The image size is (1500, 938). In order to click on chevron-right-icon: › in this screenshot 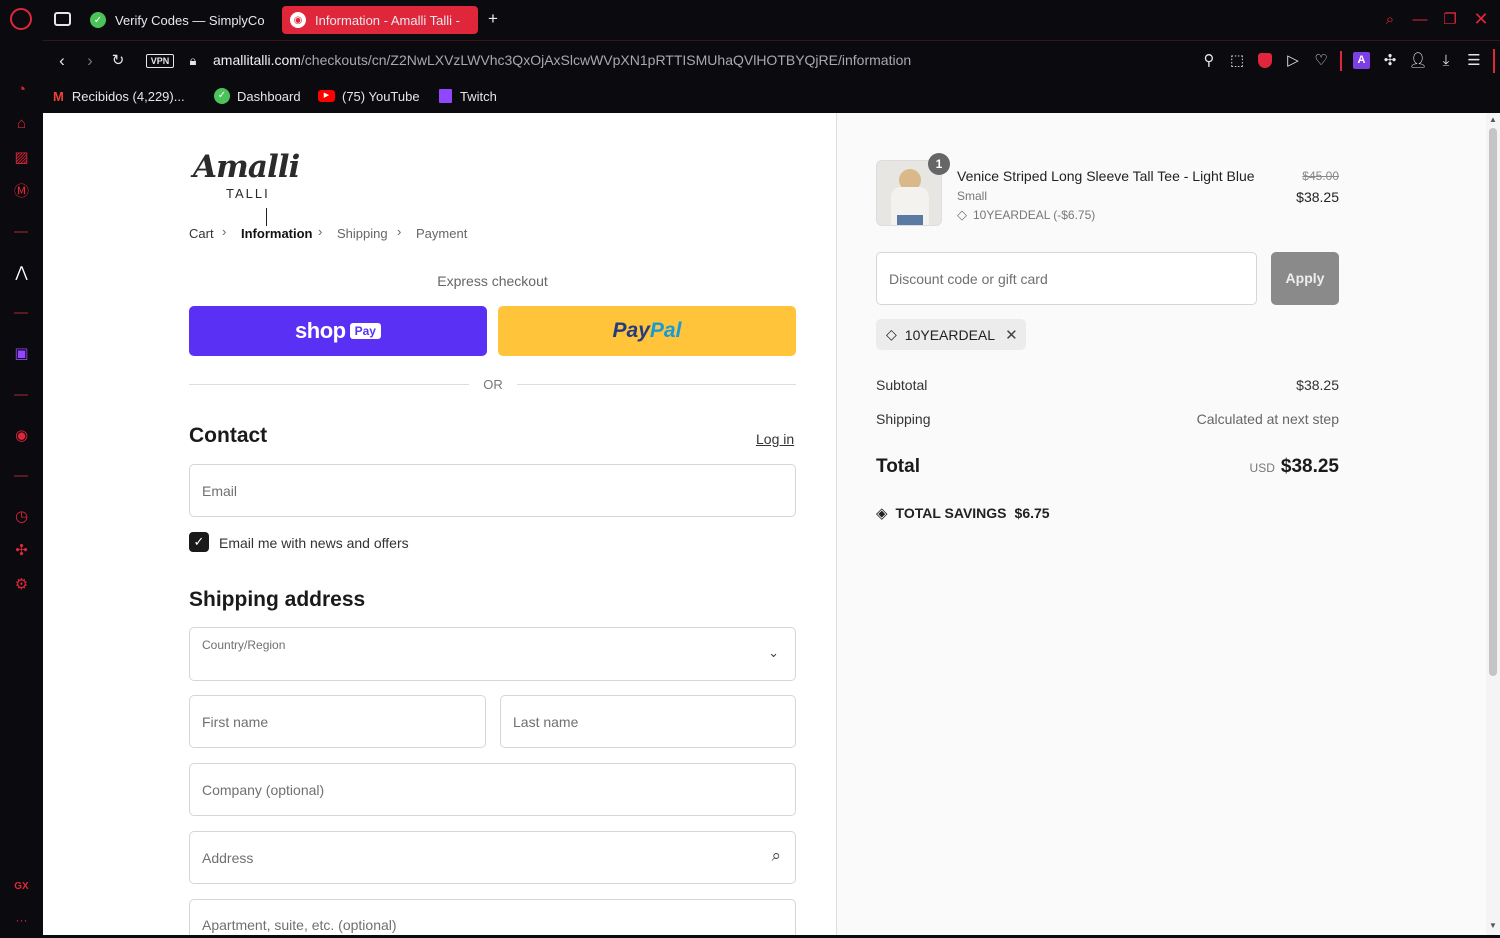, I will do `click(399, 231)`.